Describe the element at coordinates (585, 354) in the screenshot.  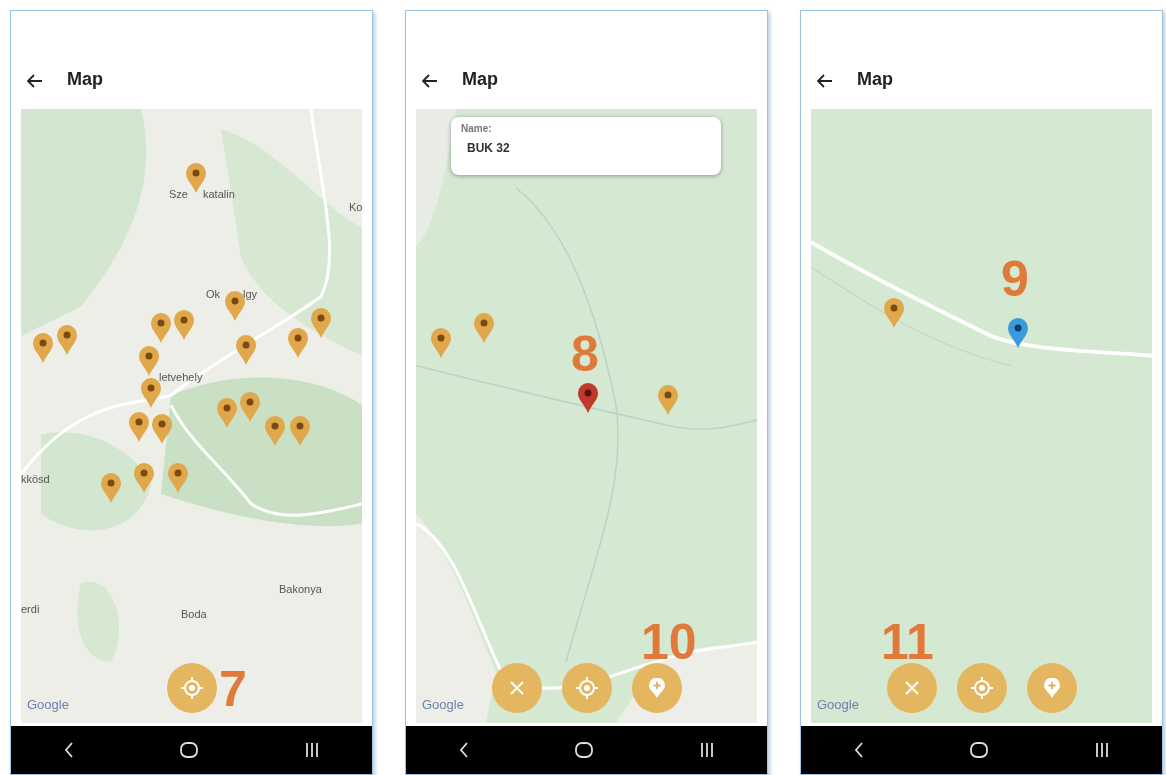
I see `callout-number: 8` at that location.